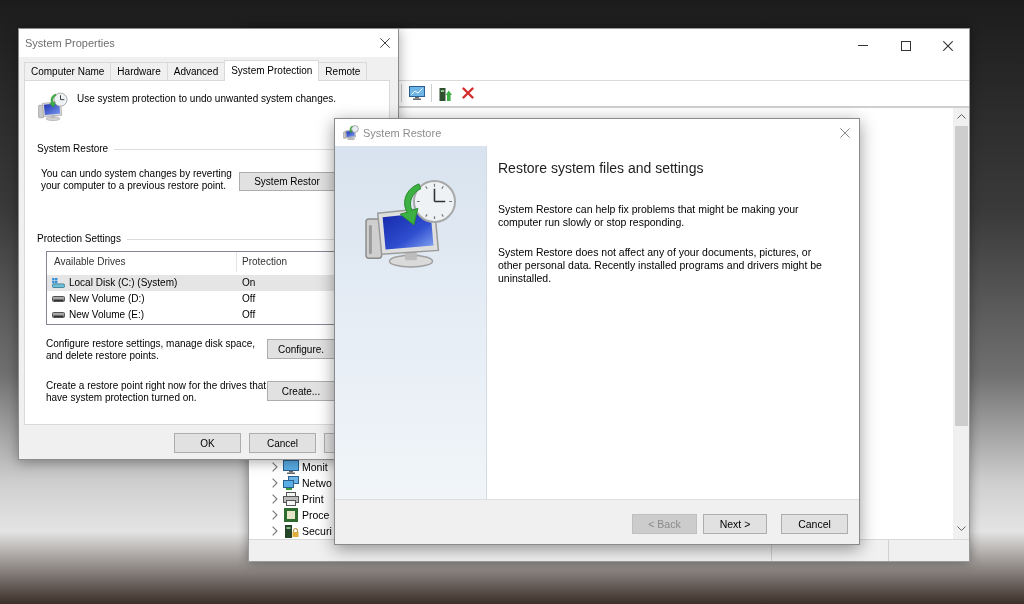  I want to click on column-header: Available Drives, so click(142, 262).